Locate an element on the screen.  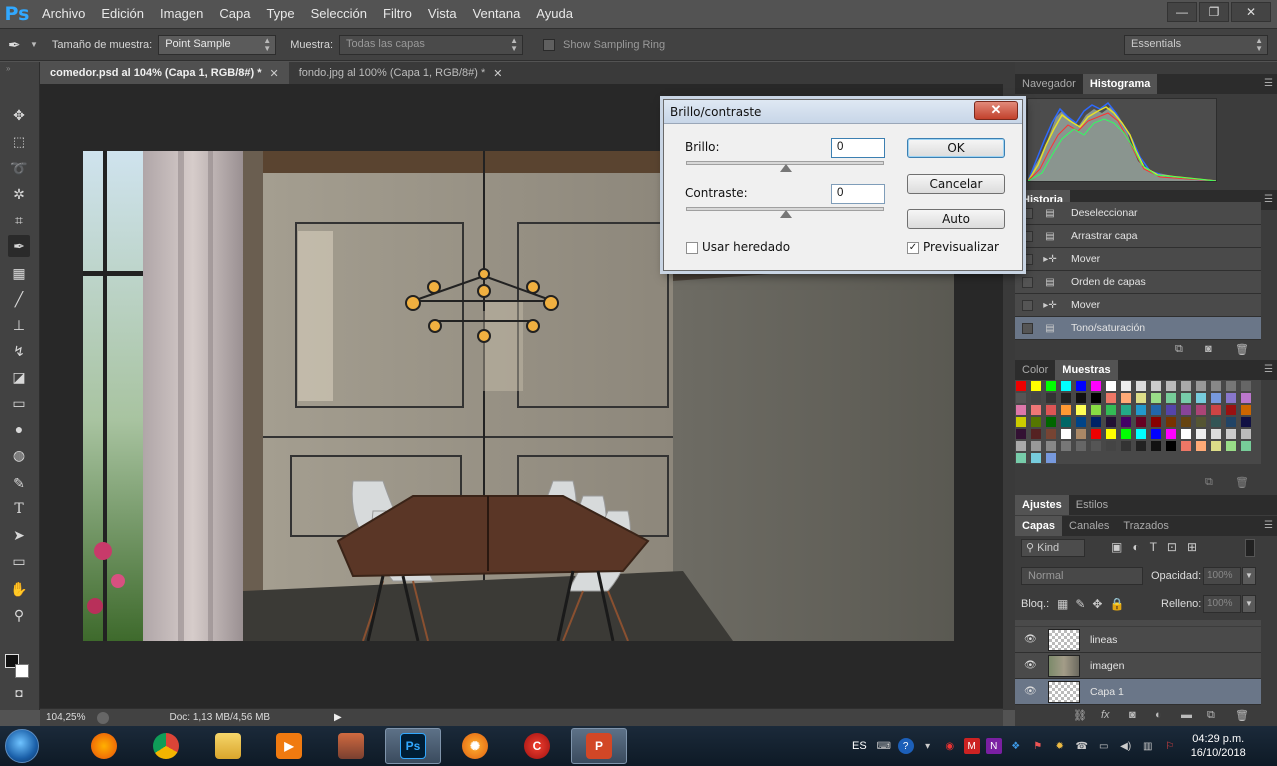
chevron-down-icon: ▾ is located at coordinates (928, 746).